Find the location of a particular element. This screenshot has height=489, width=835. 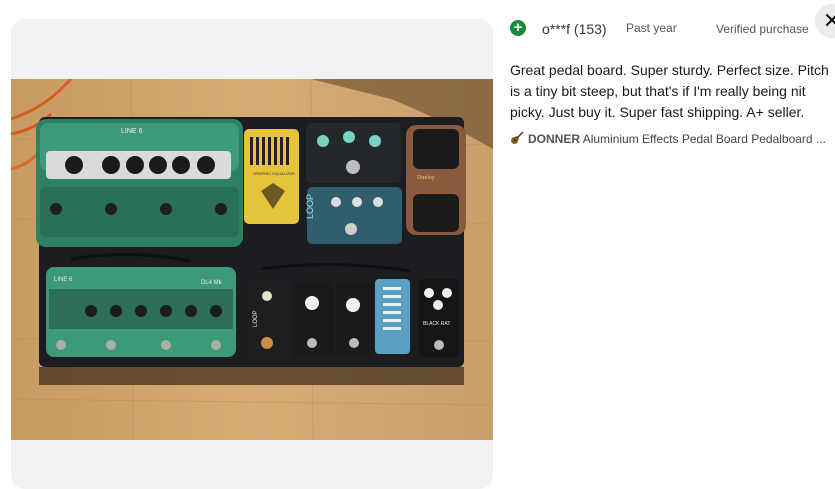

loop-blue-label: LOOP is located at coordinates (310, 206).